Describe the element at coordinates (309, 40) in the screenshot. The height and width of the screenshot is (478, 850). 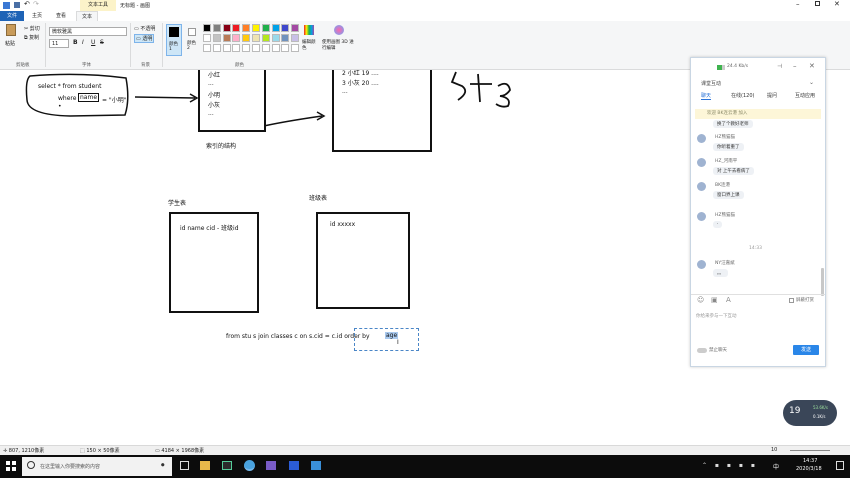
I see `edit-colors-button: 编辑颜色` at that location.